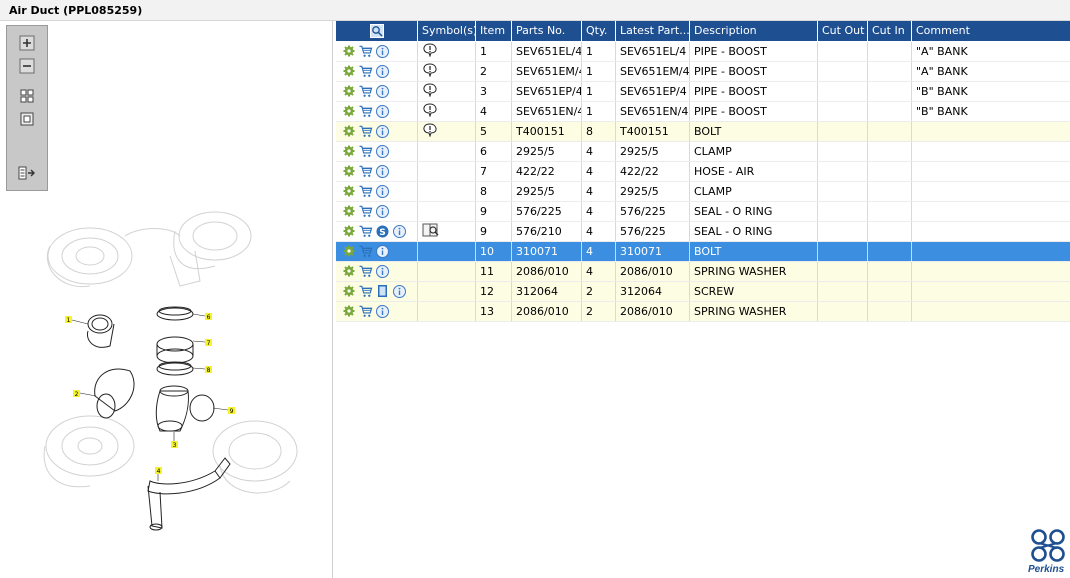 The width and height of the screenshot is (1070, 578). I want to click on table-row: 9 576/225 4 576/225 SEAL - O RING, so click(702, 211).